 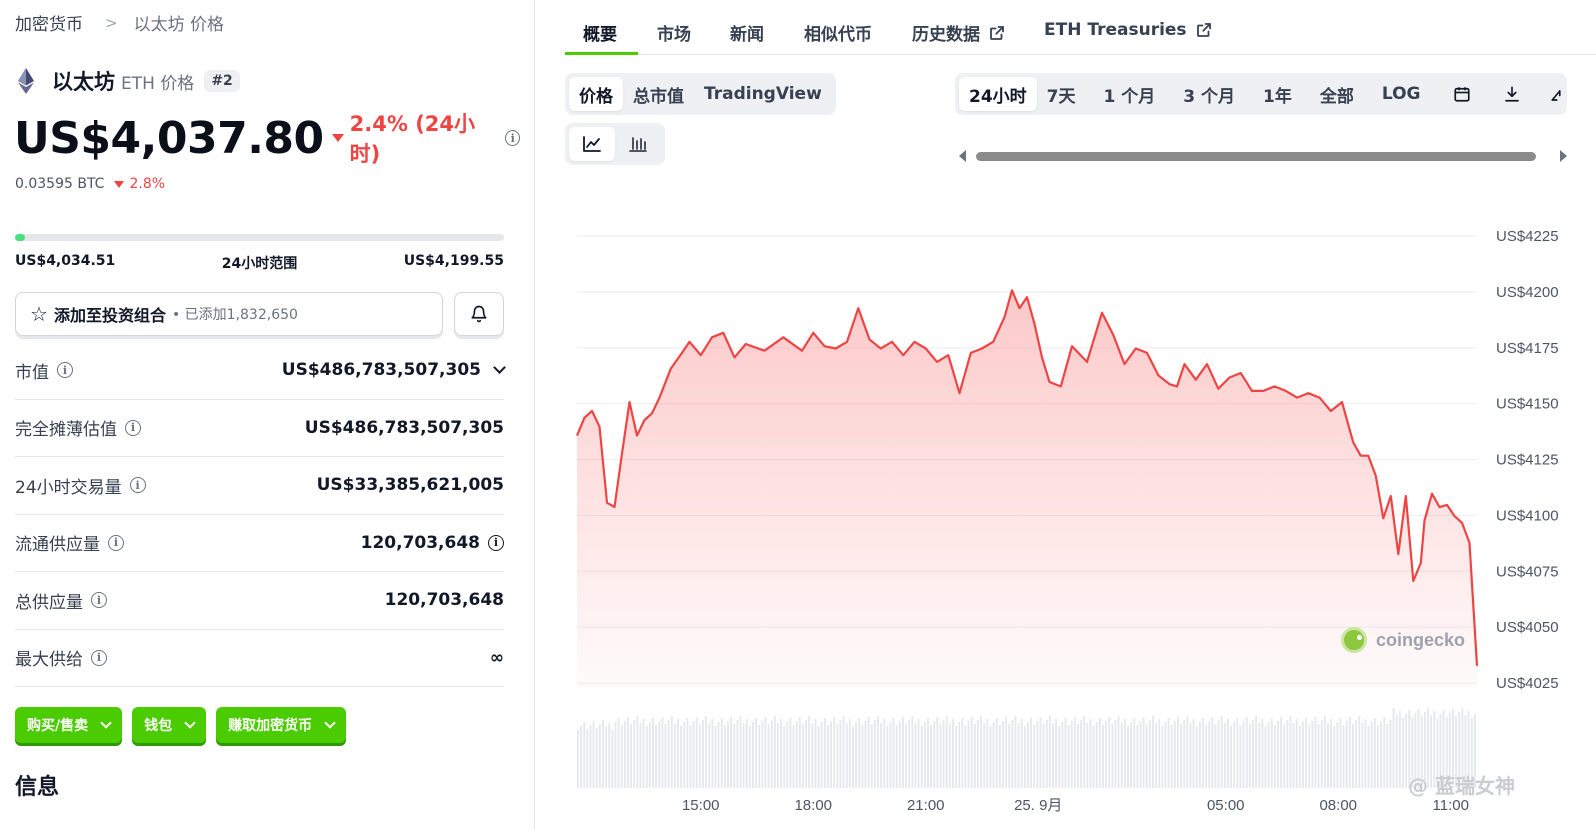 What do you see at coordinates (1209, 94) in the screenshot?
I see `range-3m: 3 个月` at bounding box center [1209, 94].